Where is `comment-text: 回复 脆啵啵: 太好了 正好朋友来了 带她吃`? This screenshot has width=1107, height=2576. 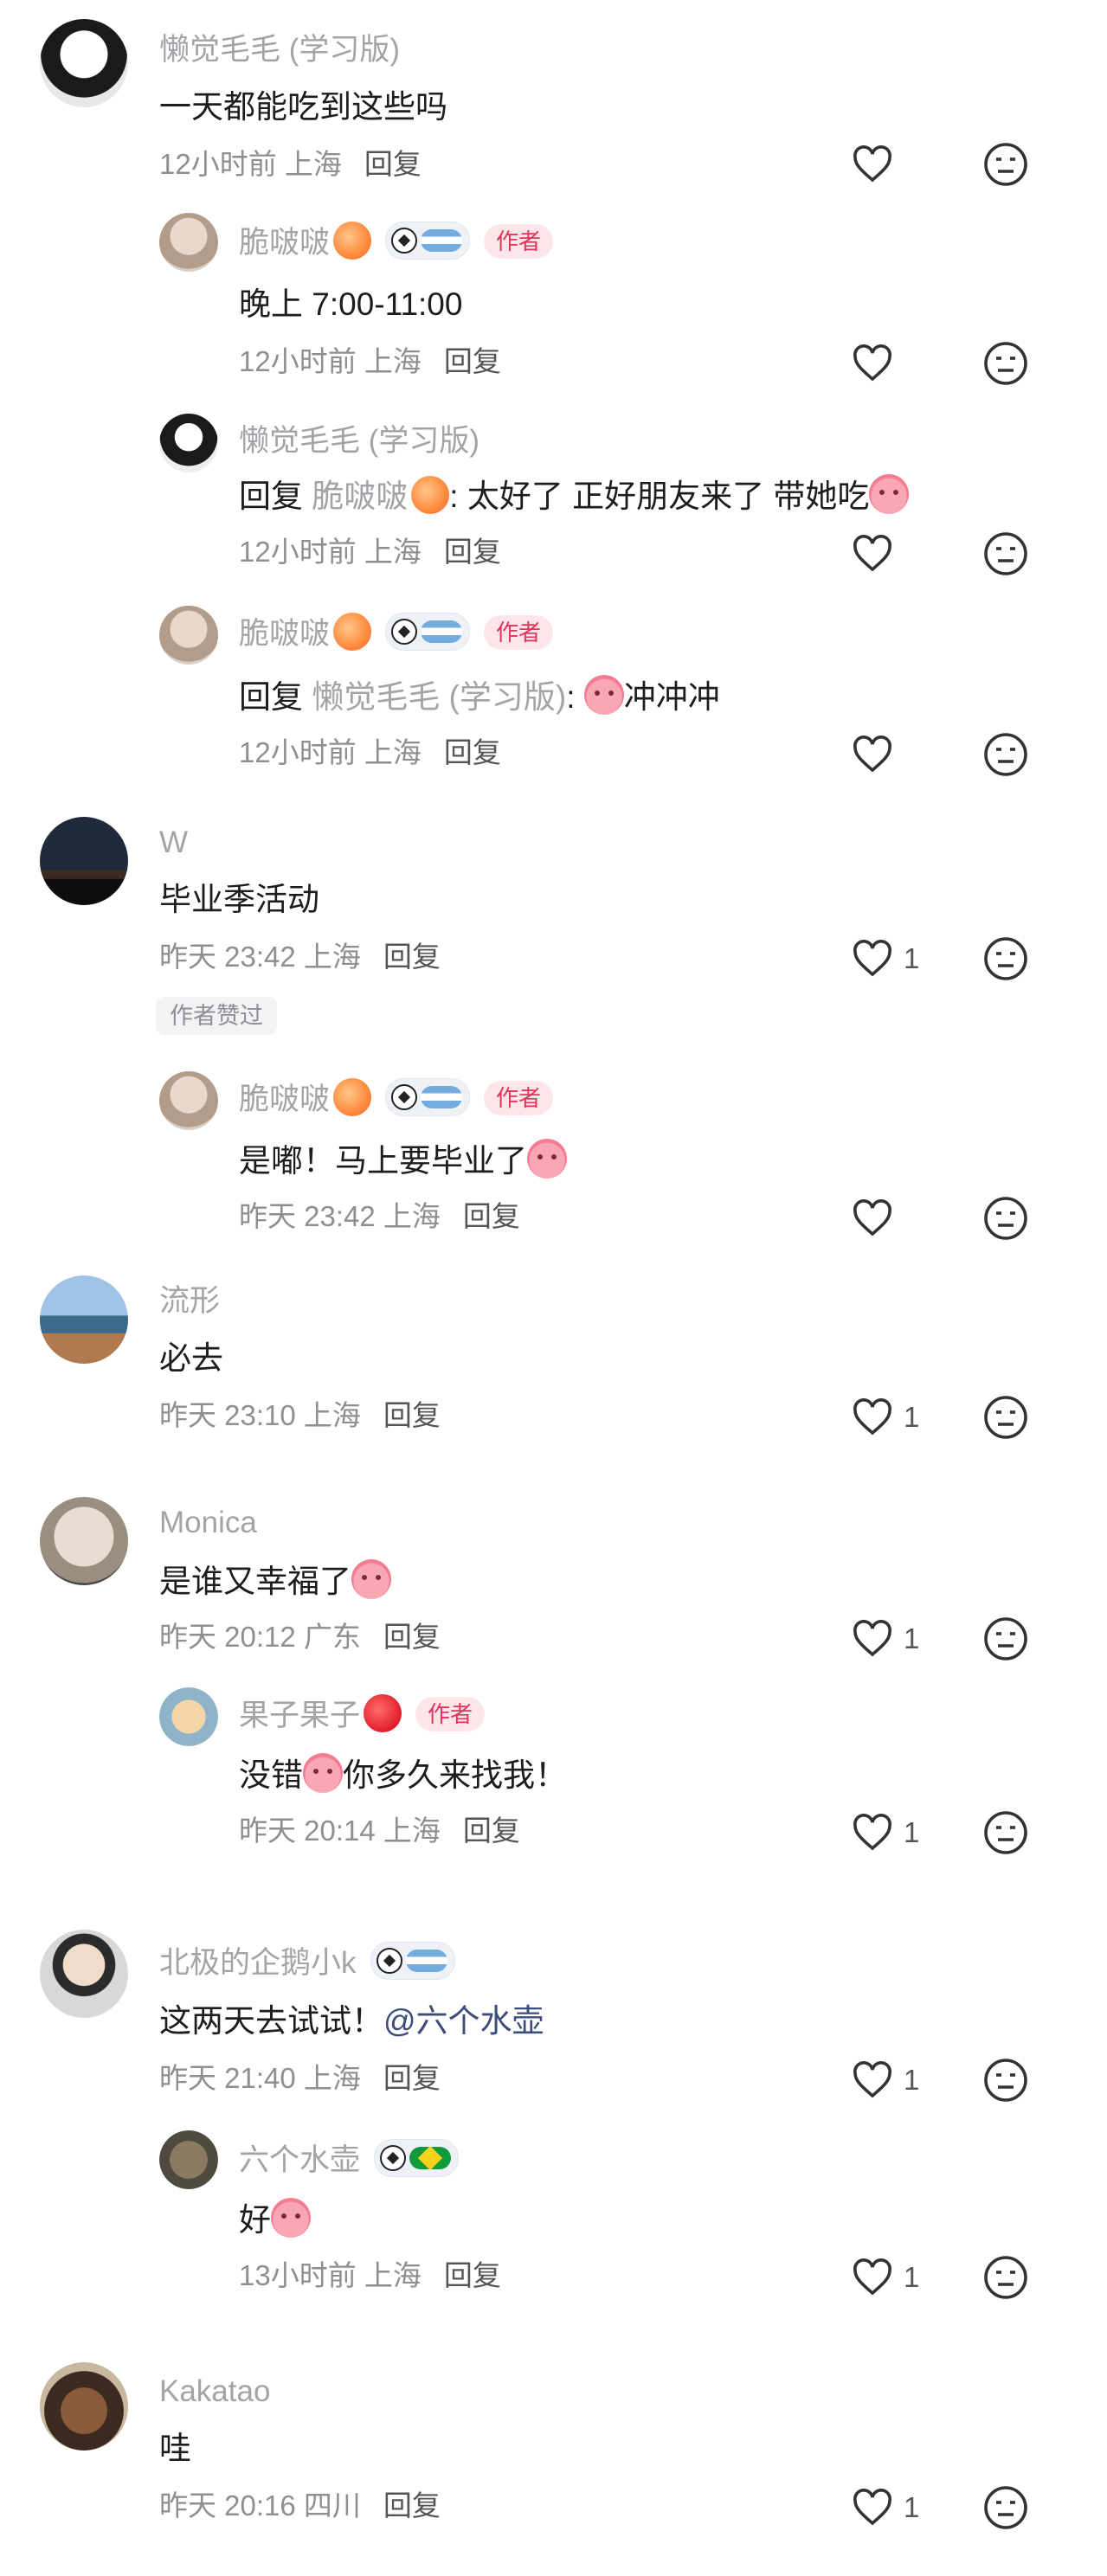 comment-text: 回复 脆啵啵: 太好了 正好朋友来了 带她吃 is located at coordinates (574, 496).